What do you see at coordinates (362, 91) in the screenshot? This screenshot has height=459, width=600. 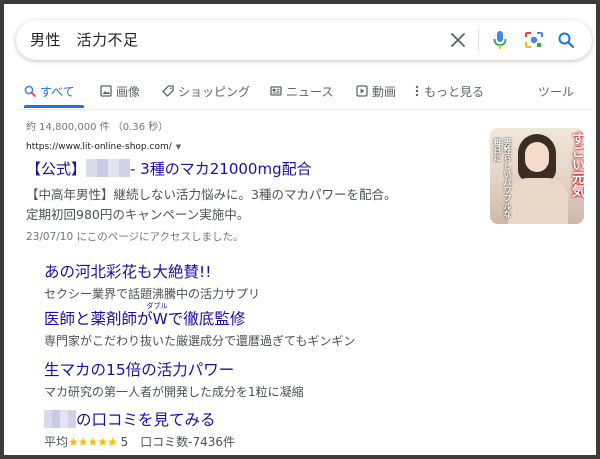 I see `video-icon` at bounding box center [362, 91].